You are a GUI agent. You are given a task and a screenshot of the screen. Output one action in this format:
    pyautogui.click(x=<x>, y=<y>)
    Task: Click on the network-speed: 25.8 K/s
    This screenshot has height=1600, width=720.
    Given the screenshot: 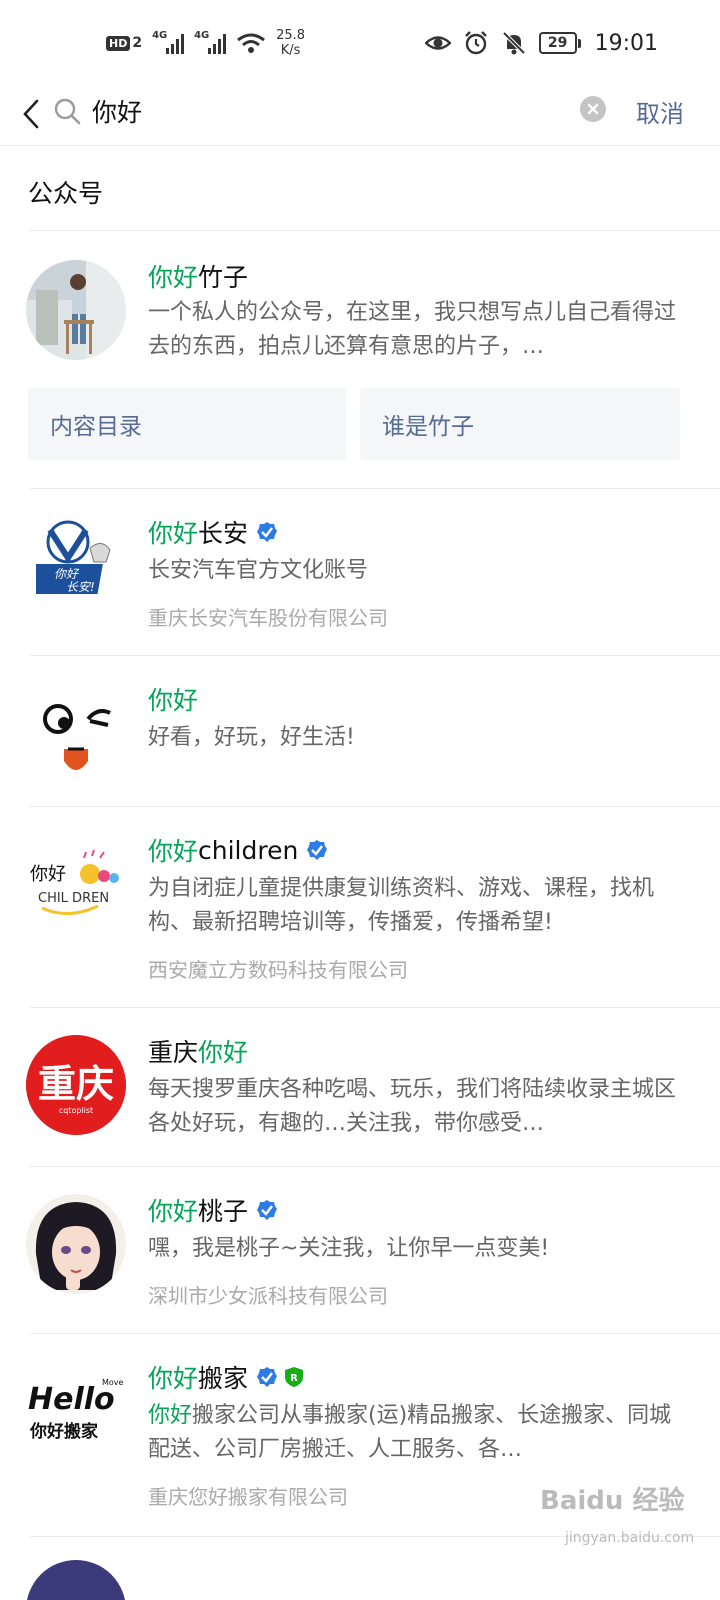 What is the action you would take?
    pyautogui.click(x=290, y=43)
    